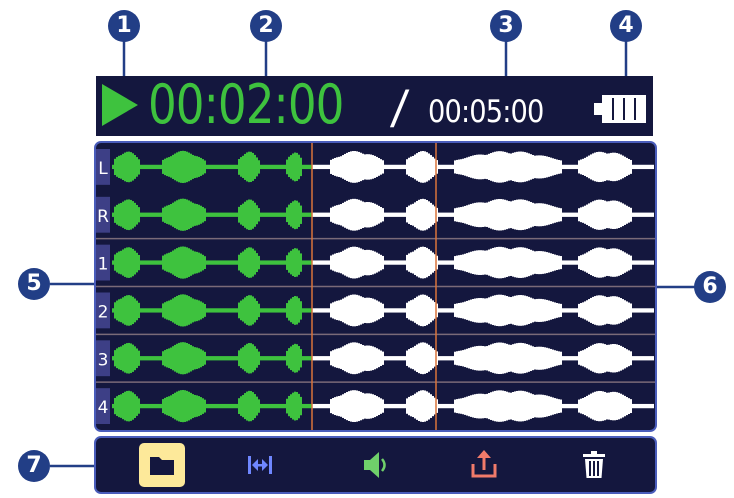 This screenshot has width=734, height=498. I want to click on track-label: 4, so click(103, 408).